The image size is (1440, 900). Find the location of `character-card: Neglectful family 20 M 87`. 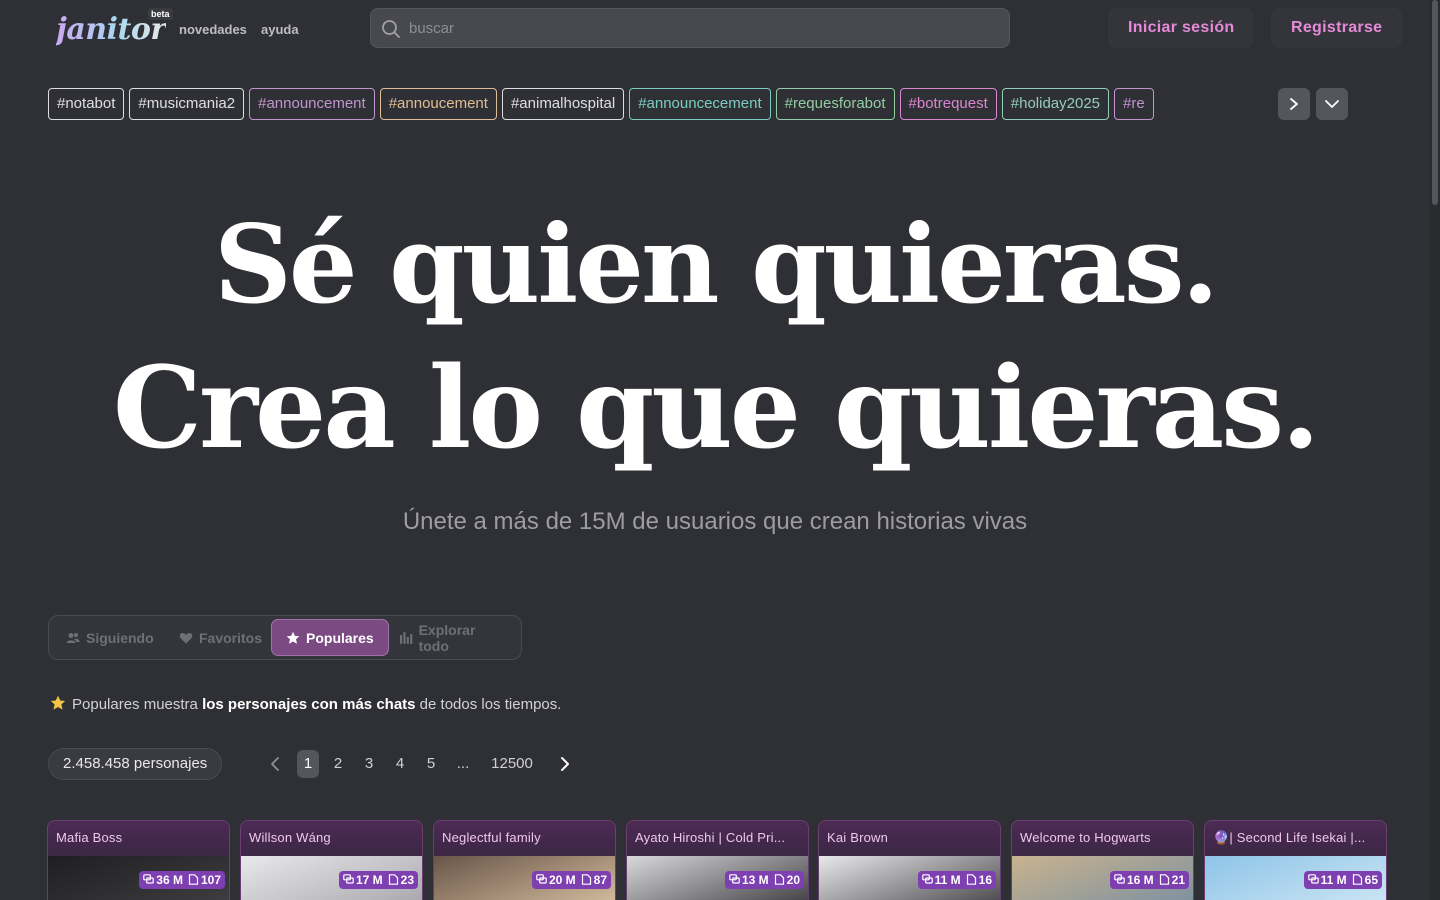

character-card: Neglectful family 20 M 87 is located at coordinates (524, 860).